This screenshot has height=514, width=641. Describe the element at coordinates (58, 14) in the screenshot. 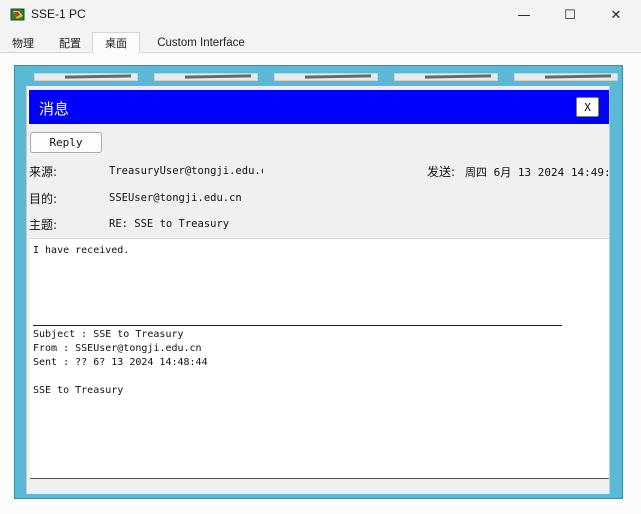

I see `window-title: SSE-1 PC` at that location.